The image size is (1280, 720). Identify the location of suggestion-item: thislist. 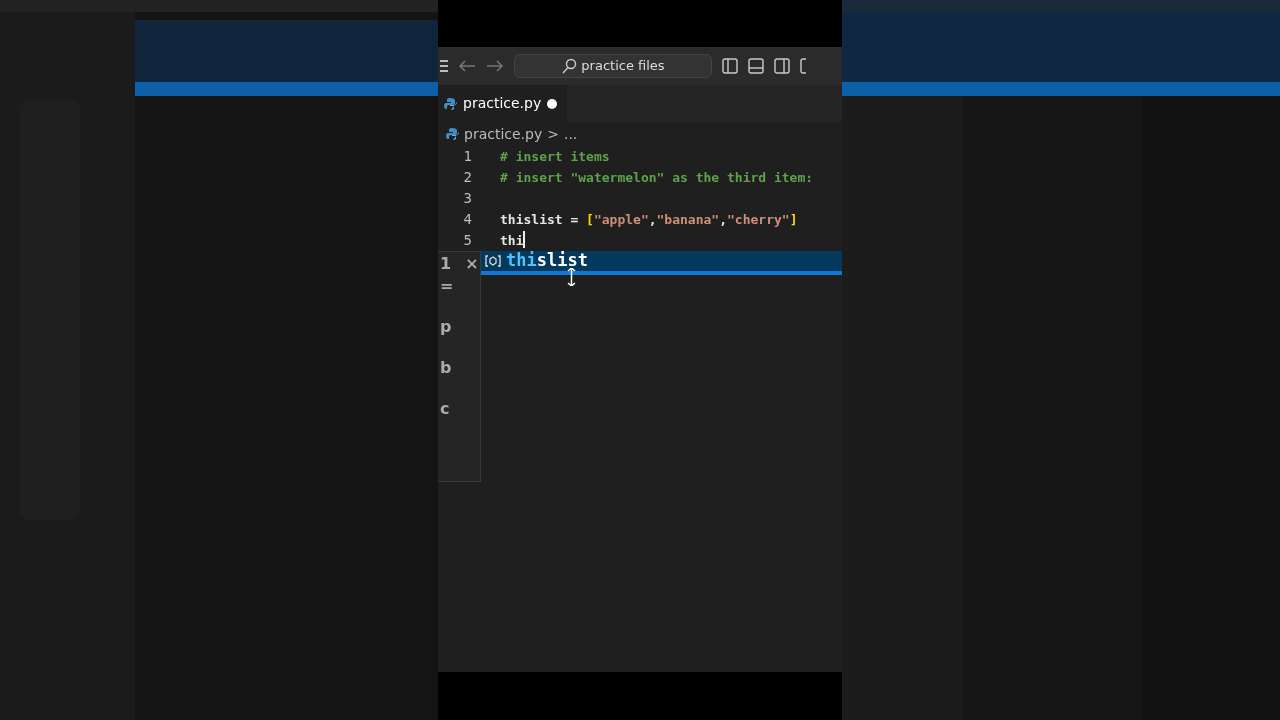
(661, 263).